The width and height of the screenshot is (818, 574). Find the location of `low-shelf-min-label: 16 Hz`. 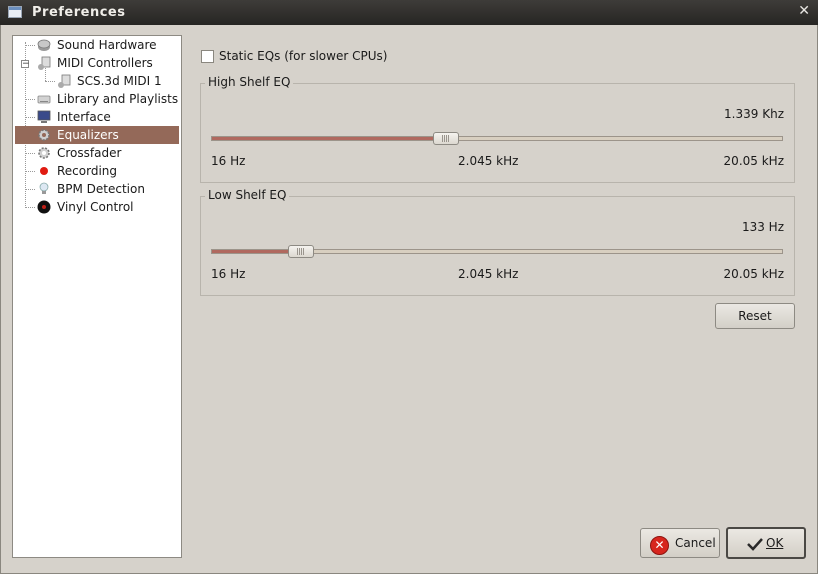

low-shelf-min-label: 16 Hz is located at coordinates (228, 274).